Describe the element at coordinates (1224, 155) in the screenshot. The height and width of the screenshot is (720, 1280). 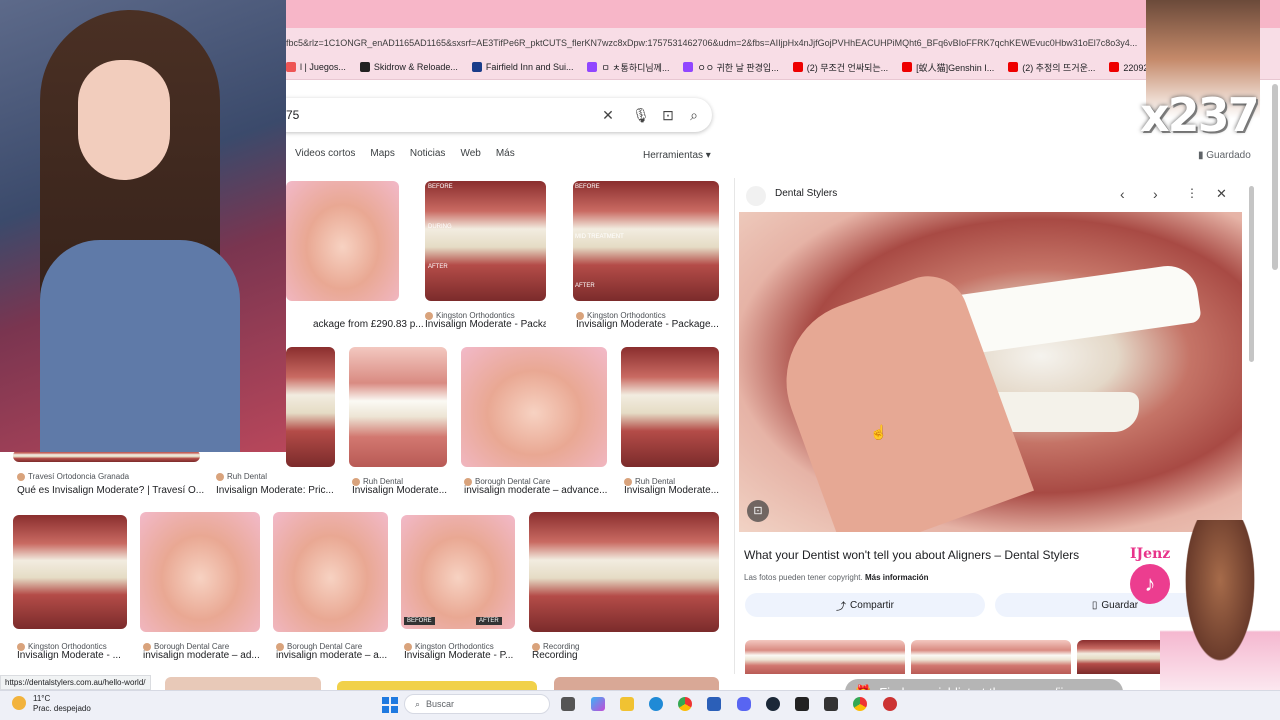
I see `saved-button: ▮ Guardado` at that location.